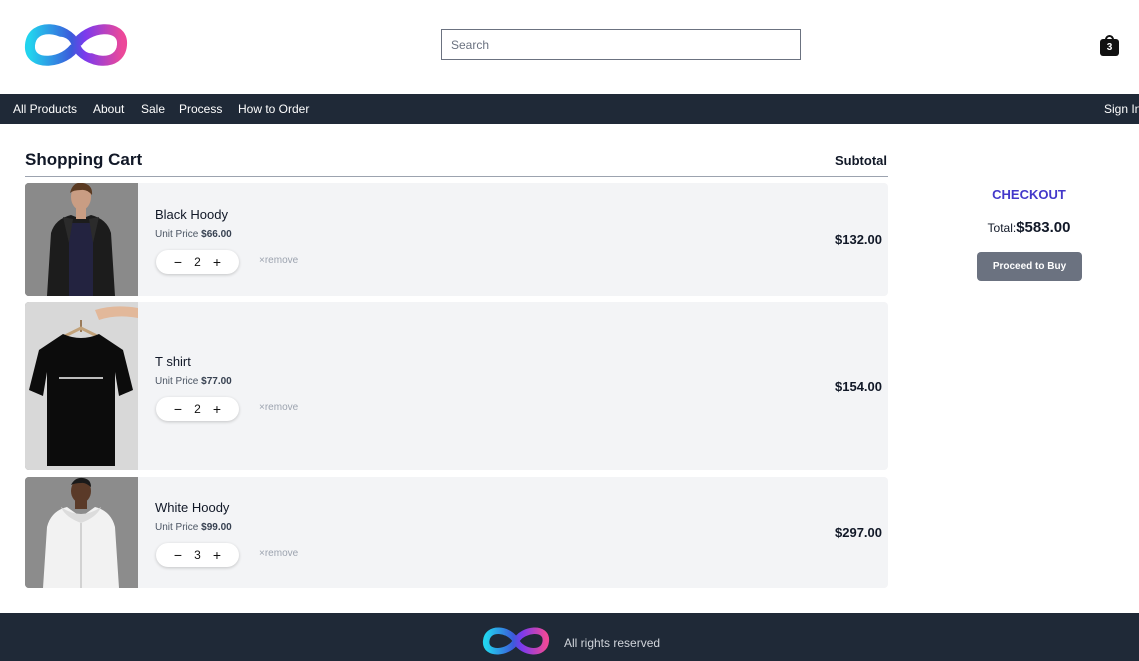 The image size is (1139, 661). What do you see at coordinates (858, 532) in the screenshot?
I see `item-subtotal: $297.00` at bounding box center [858, 532].